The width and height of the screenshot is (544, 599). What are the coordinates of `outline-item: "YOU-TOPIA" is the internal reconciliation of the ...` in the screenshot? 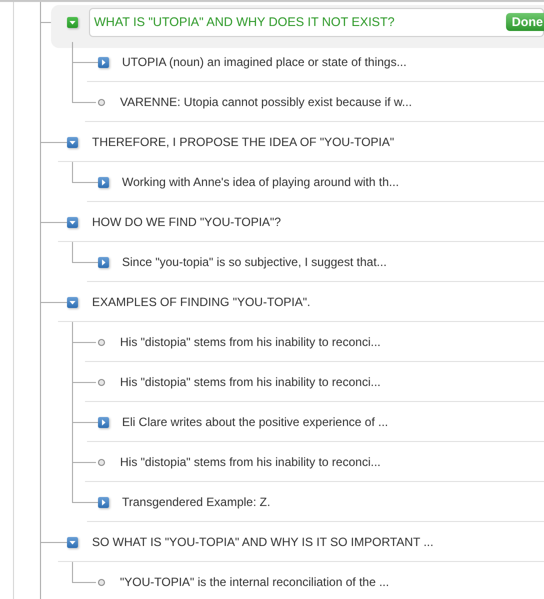 It's located at (255, 582).